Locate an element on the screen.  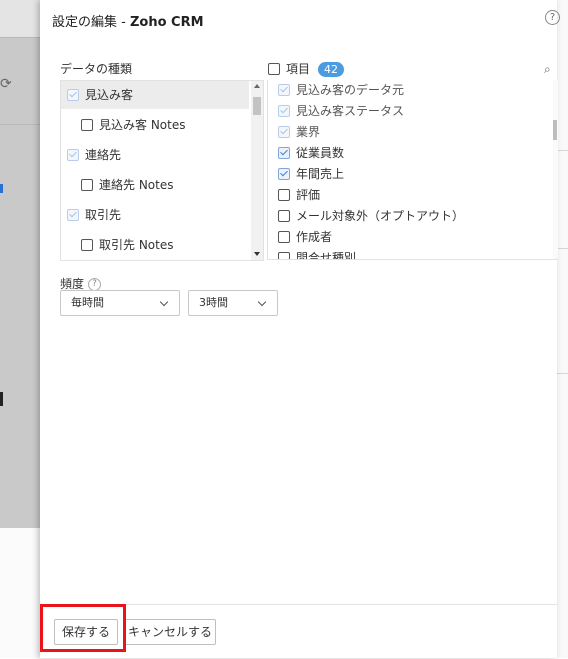
field-item-employees: 従業員数 is located at coordinates (408, 153).